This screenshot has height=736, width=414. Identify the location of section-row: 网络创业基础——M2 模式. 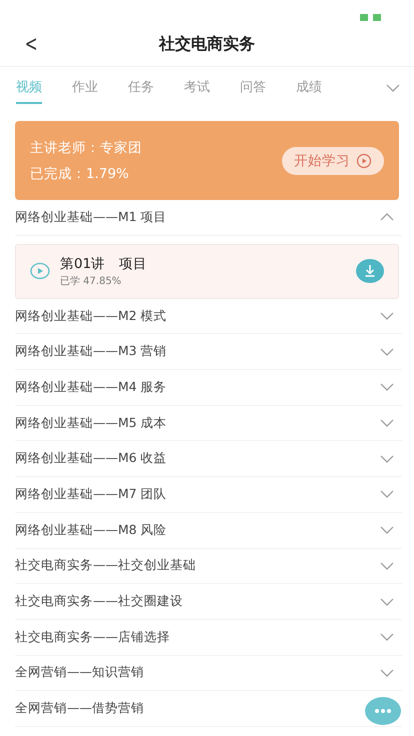
(208, 316).